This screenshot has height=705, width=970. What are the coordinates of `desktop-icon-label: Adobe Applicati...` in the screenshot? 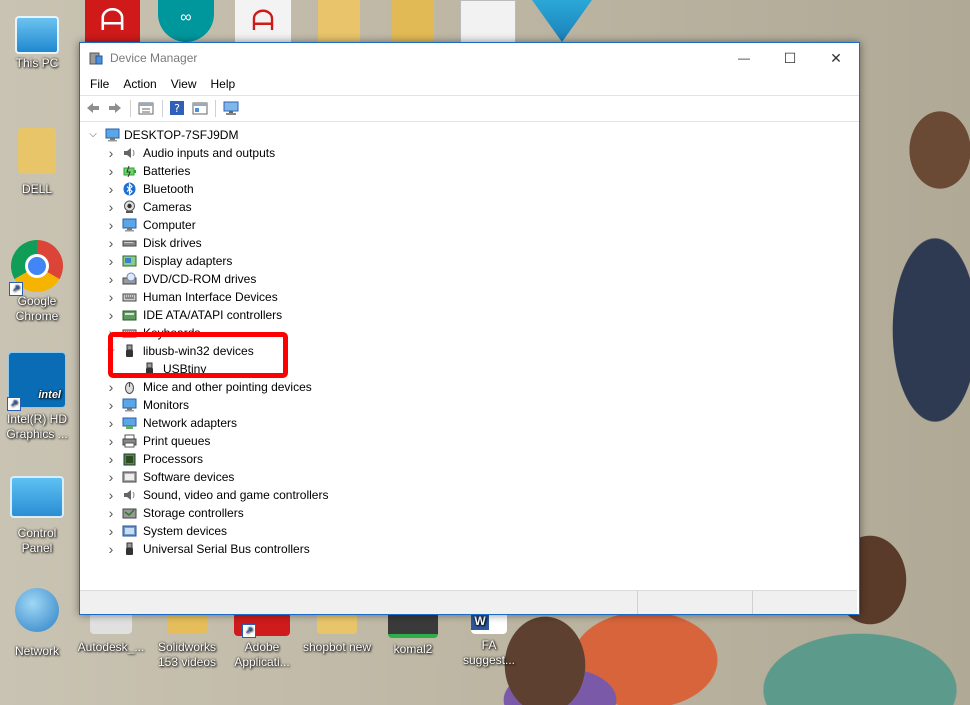 It's located at (262, 654).